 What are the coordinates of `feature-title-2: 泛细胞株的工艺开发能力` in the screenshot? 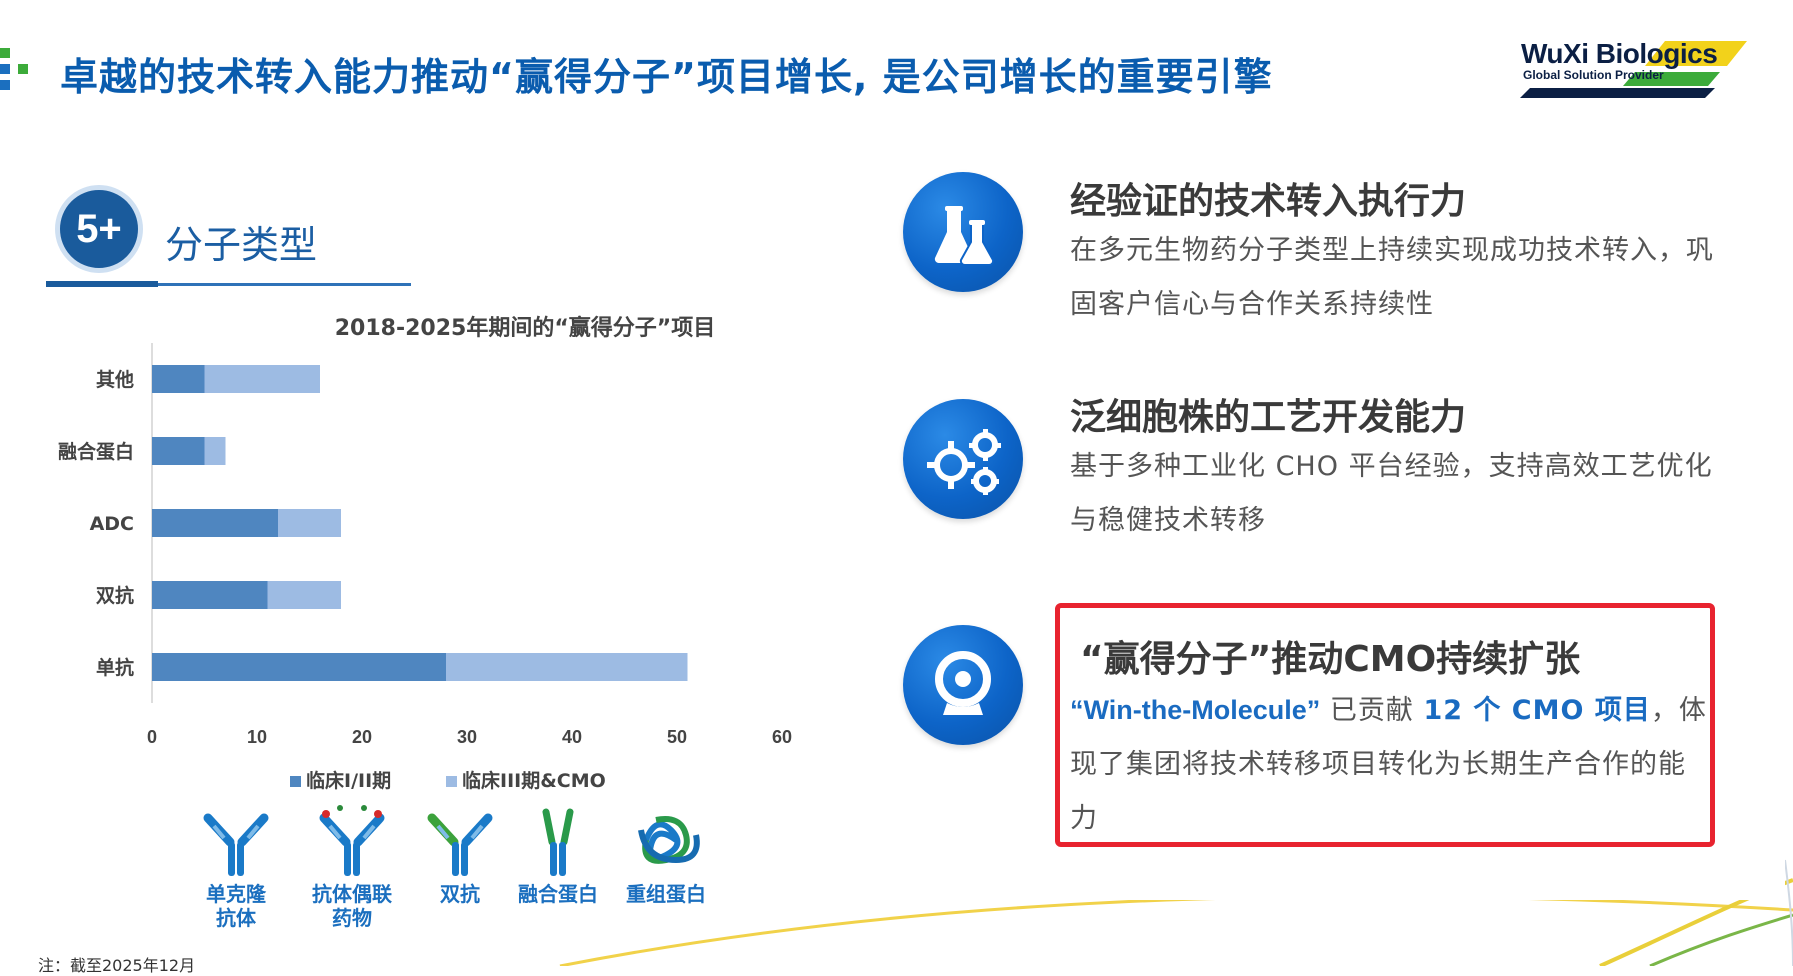 It's located at (1268, 417).